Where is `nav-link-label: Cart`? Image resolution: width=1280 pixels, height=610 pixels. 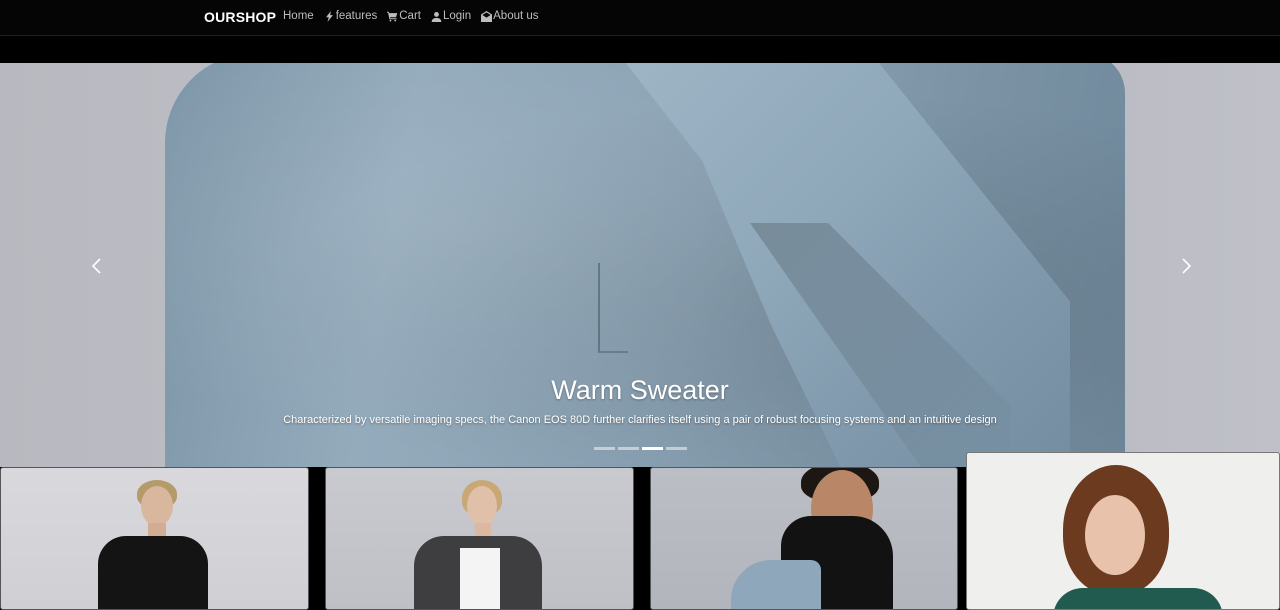 nav-link-label: Cart is located at coordinates (410, 16).